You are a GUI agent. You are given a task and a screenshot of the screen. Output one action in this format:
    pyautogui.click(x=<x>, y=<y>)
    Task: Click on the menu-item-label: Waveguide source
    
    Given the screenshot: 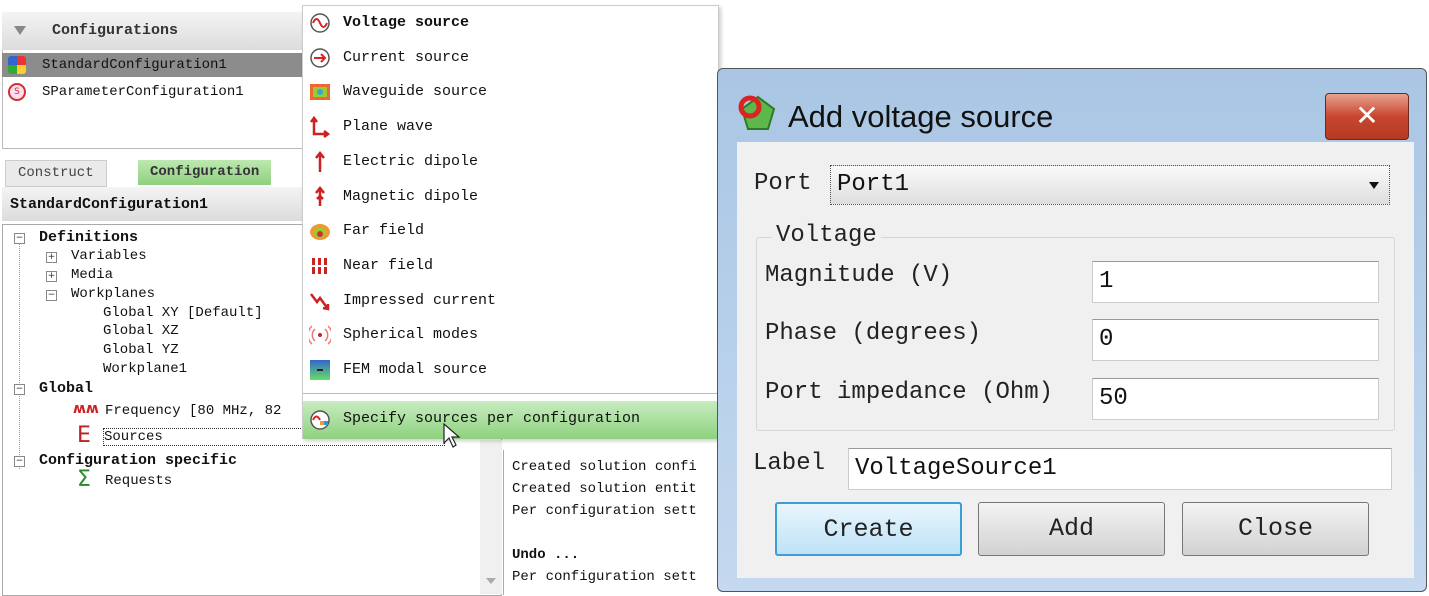 What is the action you would take?
    pyautogui.click(x=415, y=92)
    